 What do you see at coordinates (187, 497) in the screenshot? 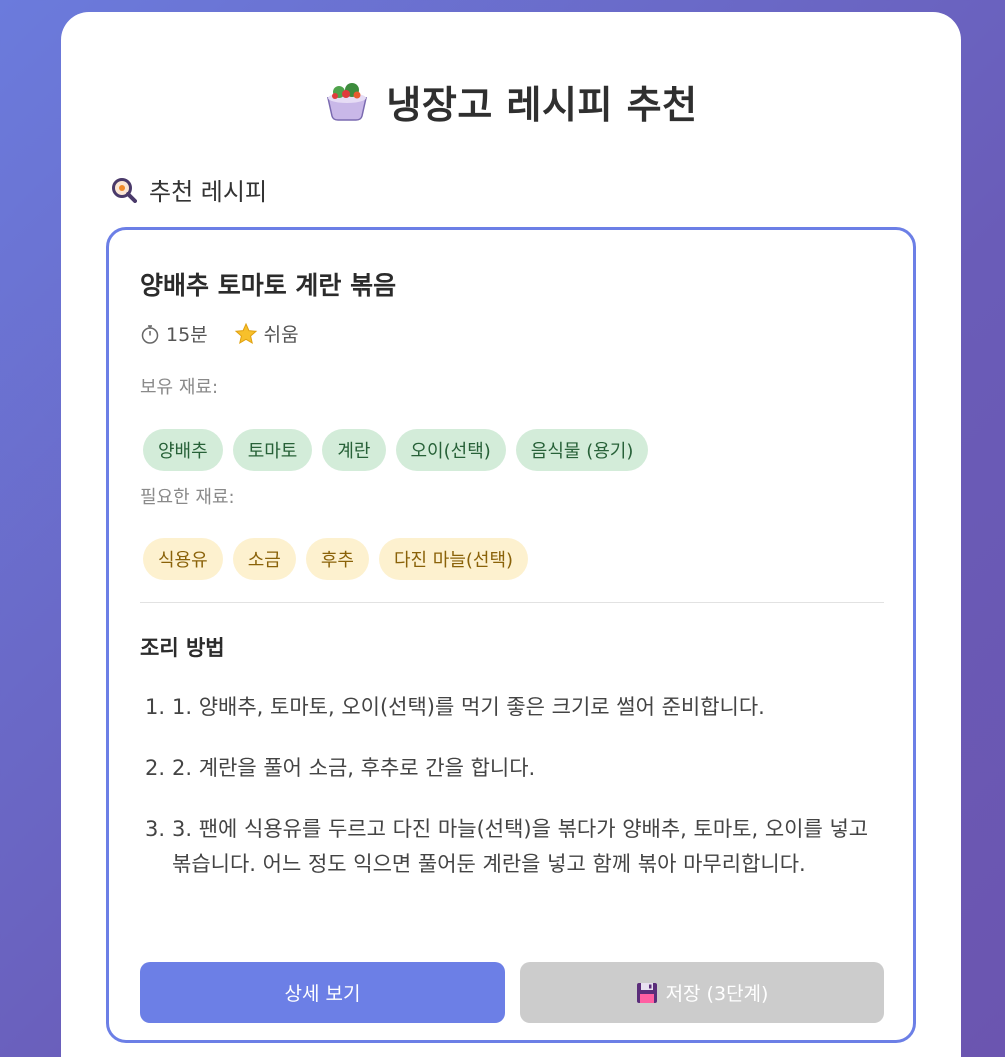
I see `need-ingredients-label: 필요한 재료:` at bounding box center [187, 497].